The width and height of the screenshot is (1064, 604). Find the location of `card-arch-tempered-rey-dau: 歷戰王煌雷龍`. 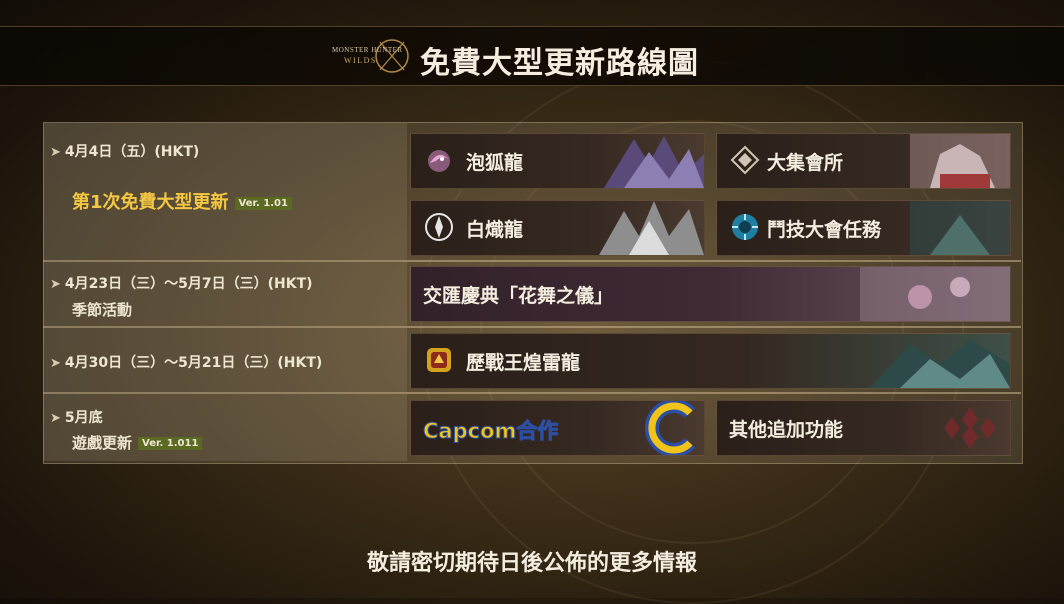

card-arch-tempered-rey-dau: 歷戰王煌雷龍 is located at coordinates (710, 361).